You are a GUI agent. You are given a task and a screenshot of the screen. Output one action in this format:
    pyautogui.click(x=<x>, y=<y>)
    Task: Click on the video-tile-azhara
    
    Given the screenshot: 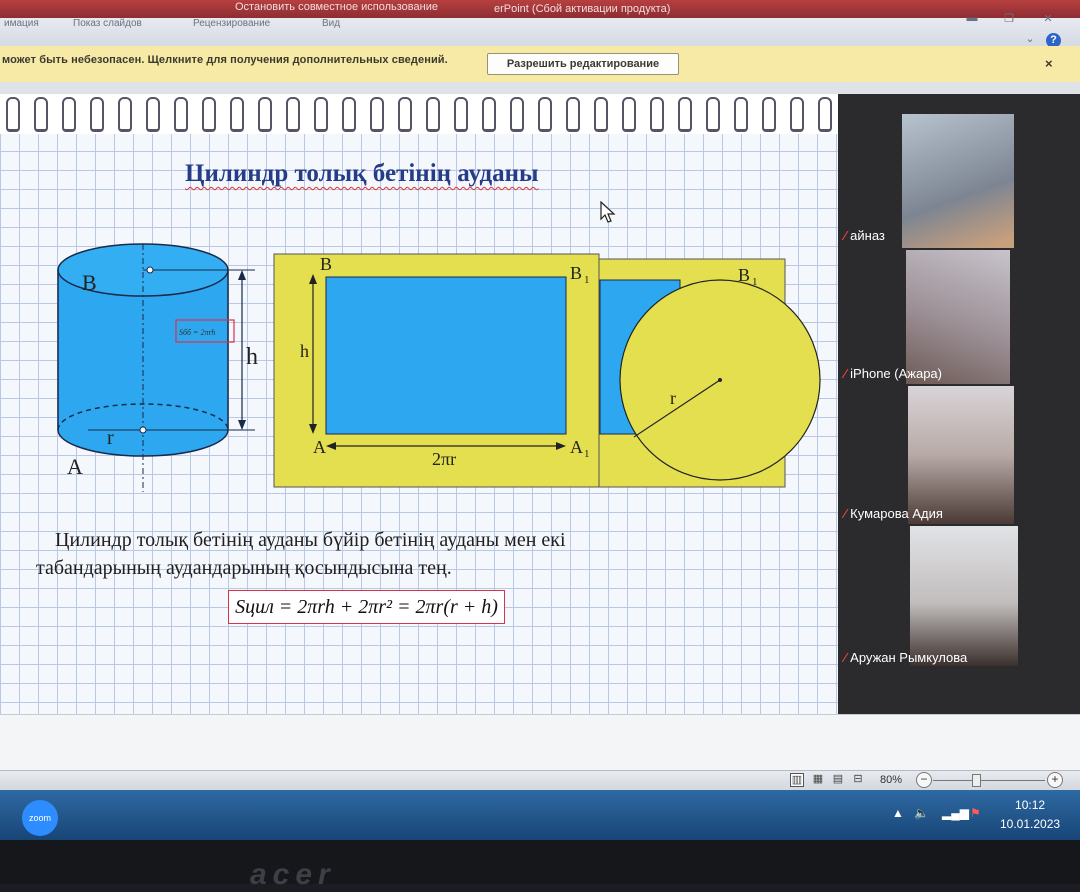 What is the action you would take?
    pyautogui.click(x=958, y=317)
    